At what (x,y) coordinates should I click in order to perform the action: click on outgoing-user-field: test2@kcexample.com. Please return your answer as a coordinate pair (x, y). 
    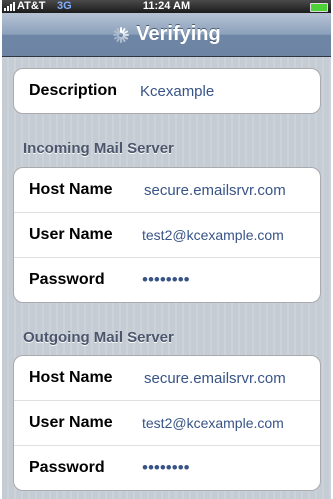
    Looking at the image, I should click on (213, 423).